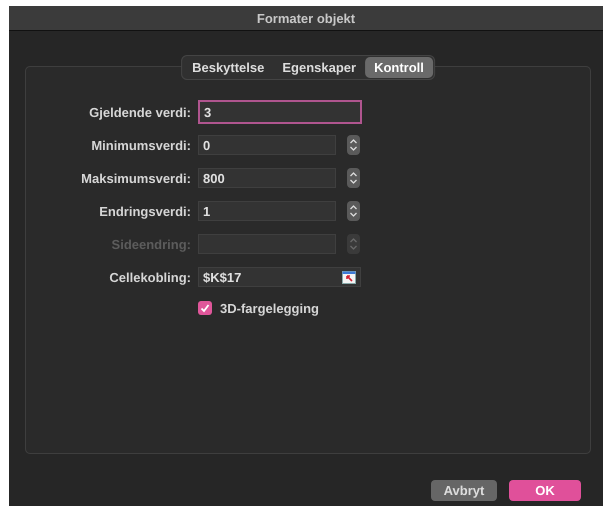 This screenshot has width=603, height=518. I want to click on input-field: 1, so click(267, 211).